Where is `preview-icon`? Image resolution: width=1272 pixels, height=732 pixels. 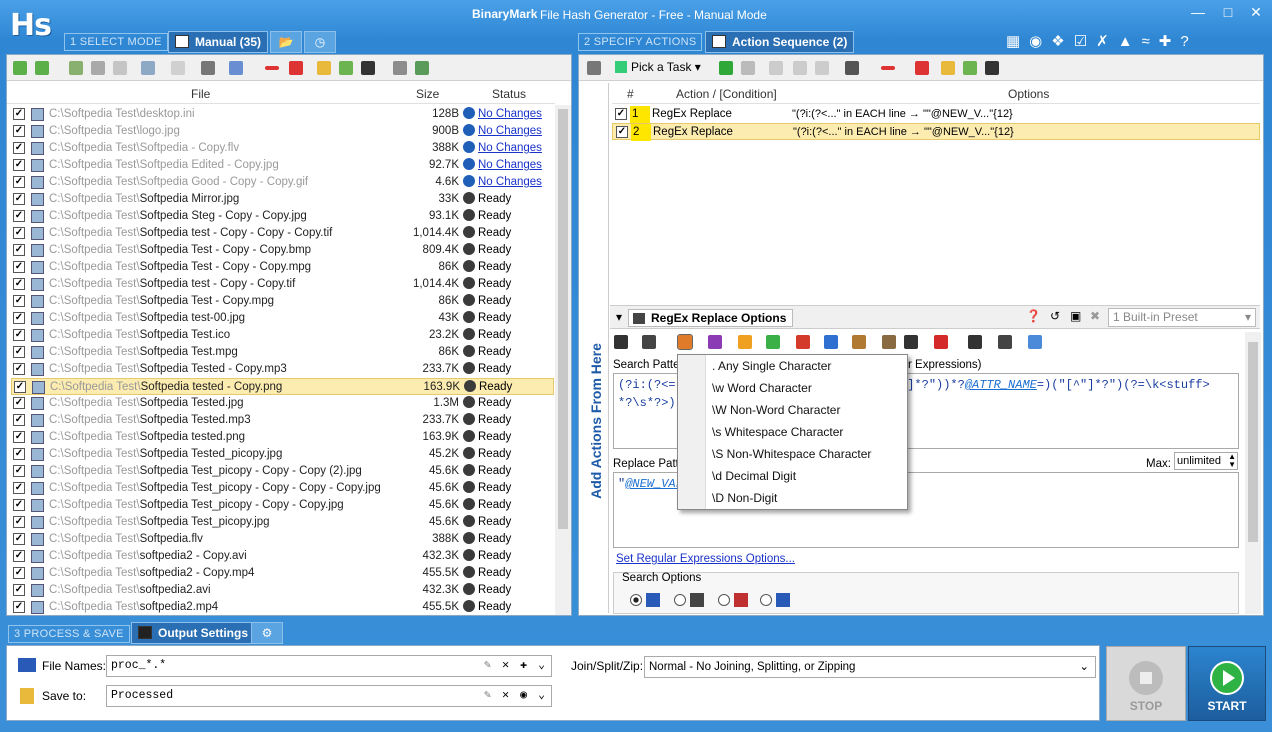 preview-icon is located at coordinates (400, 68).